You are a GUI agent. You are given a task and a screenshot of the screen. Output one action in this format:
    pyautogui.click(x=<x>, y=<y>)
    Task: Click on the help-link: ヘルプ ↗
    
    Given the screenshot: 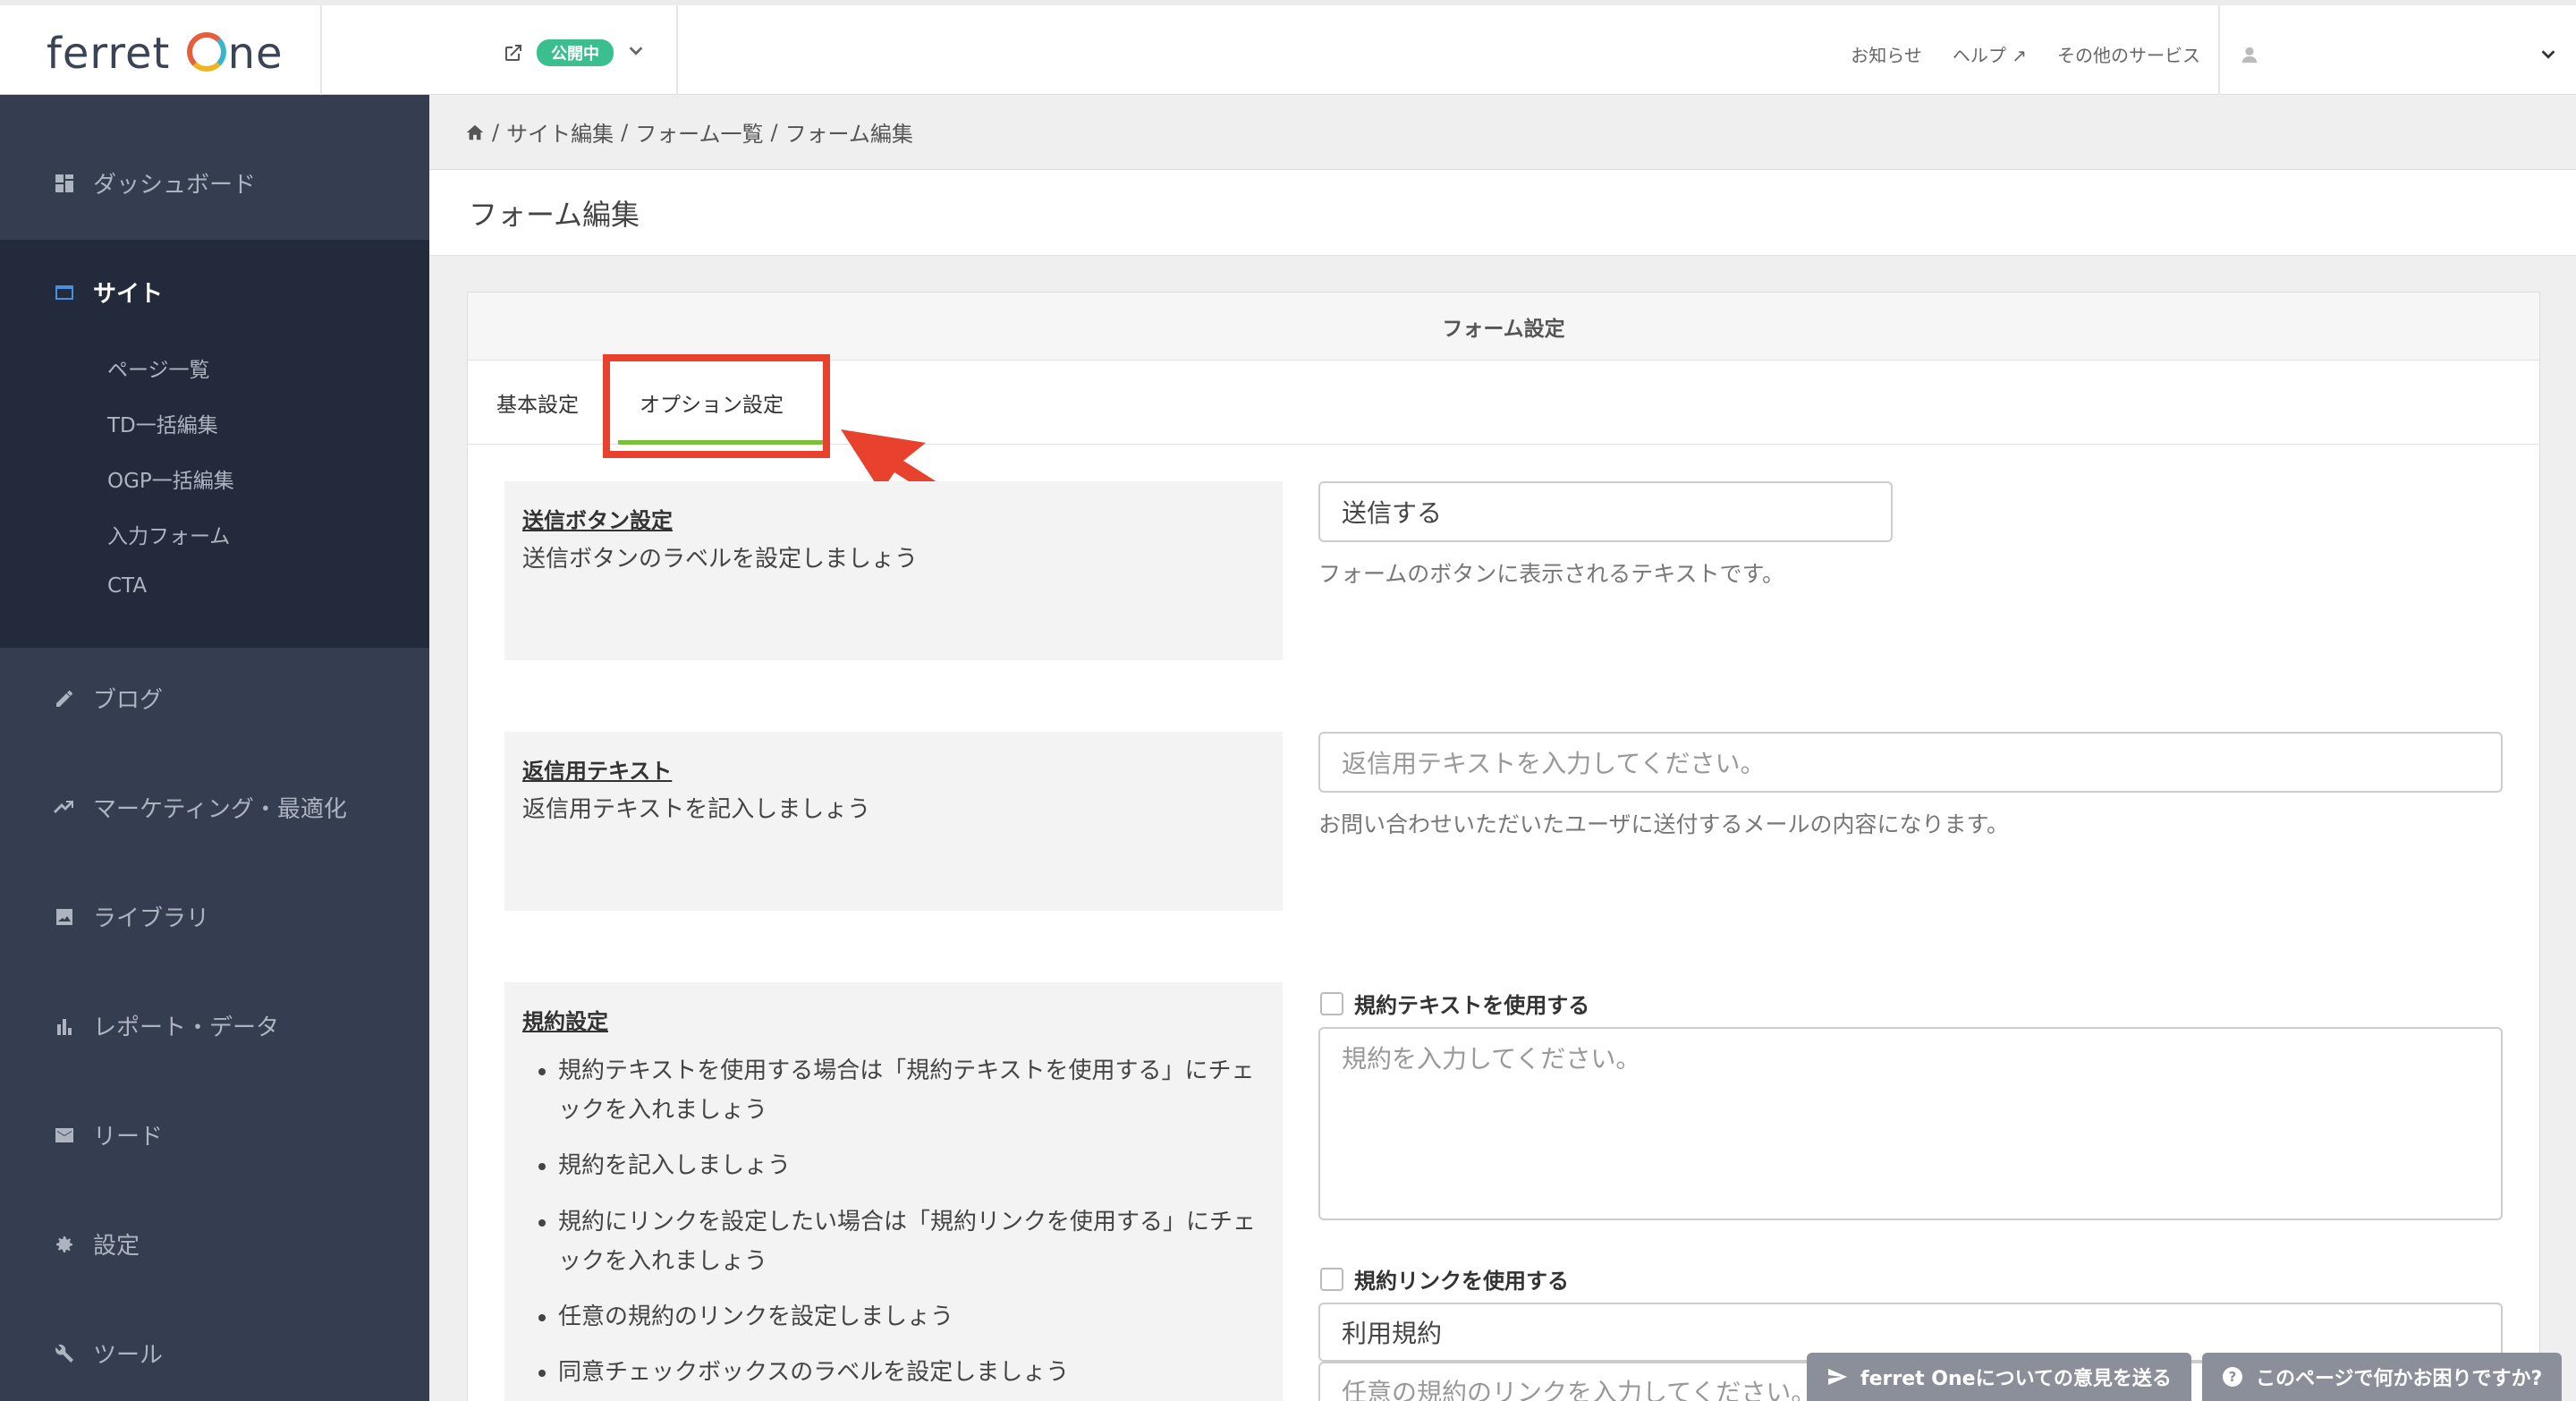 What is the action you would take?
    pyautogui.click(x=1990, y=54)
    